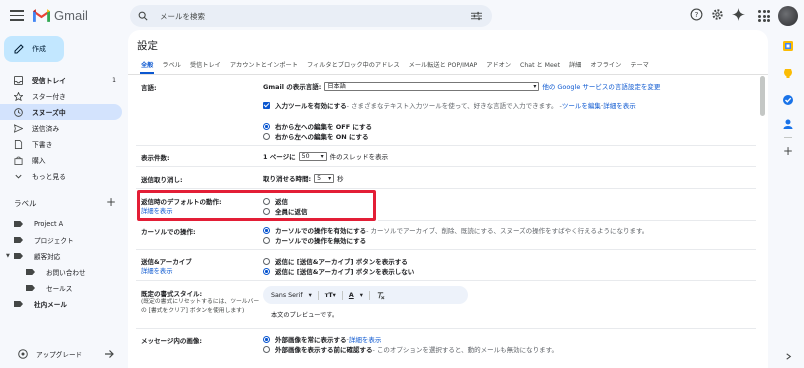 The image size is (804, 368). What do you see at coordinates (696, 14) in the screenshot?
I see `help-icon: ?` at bounding box center [696, 14].